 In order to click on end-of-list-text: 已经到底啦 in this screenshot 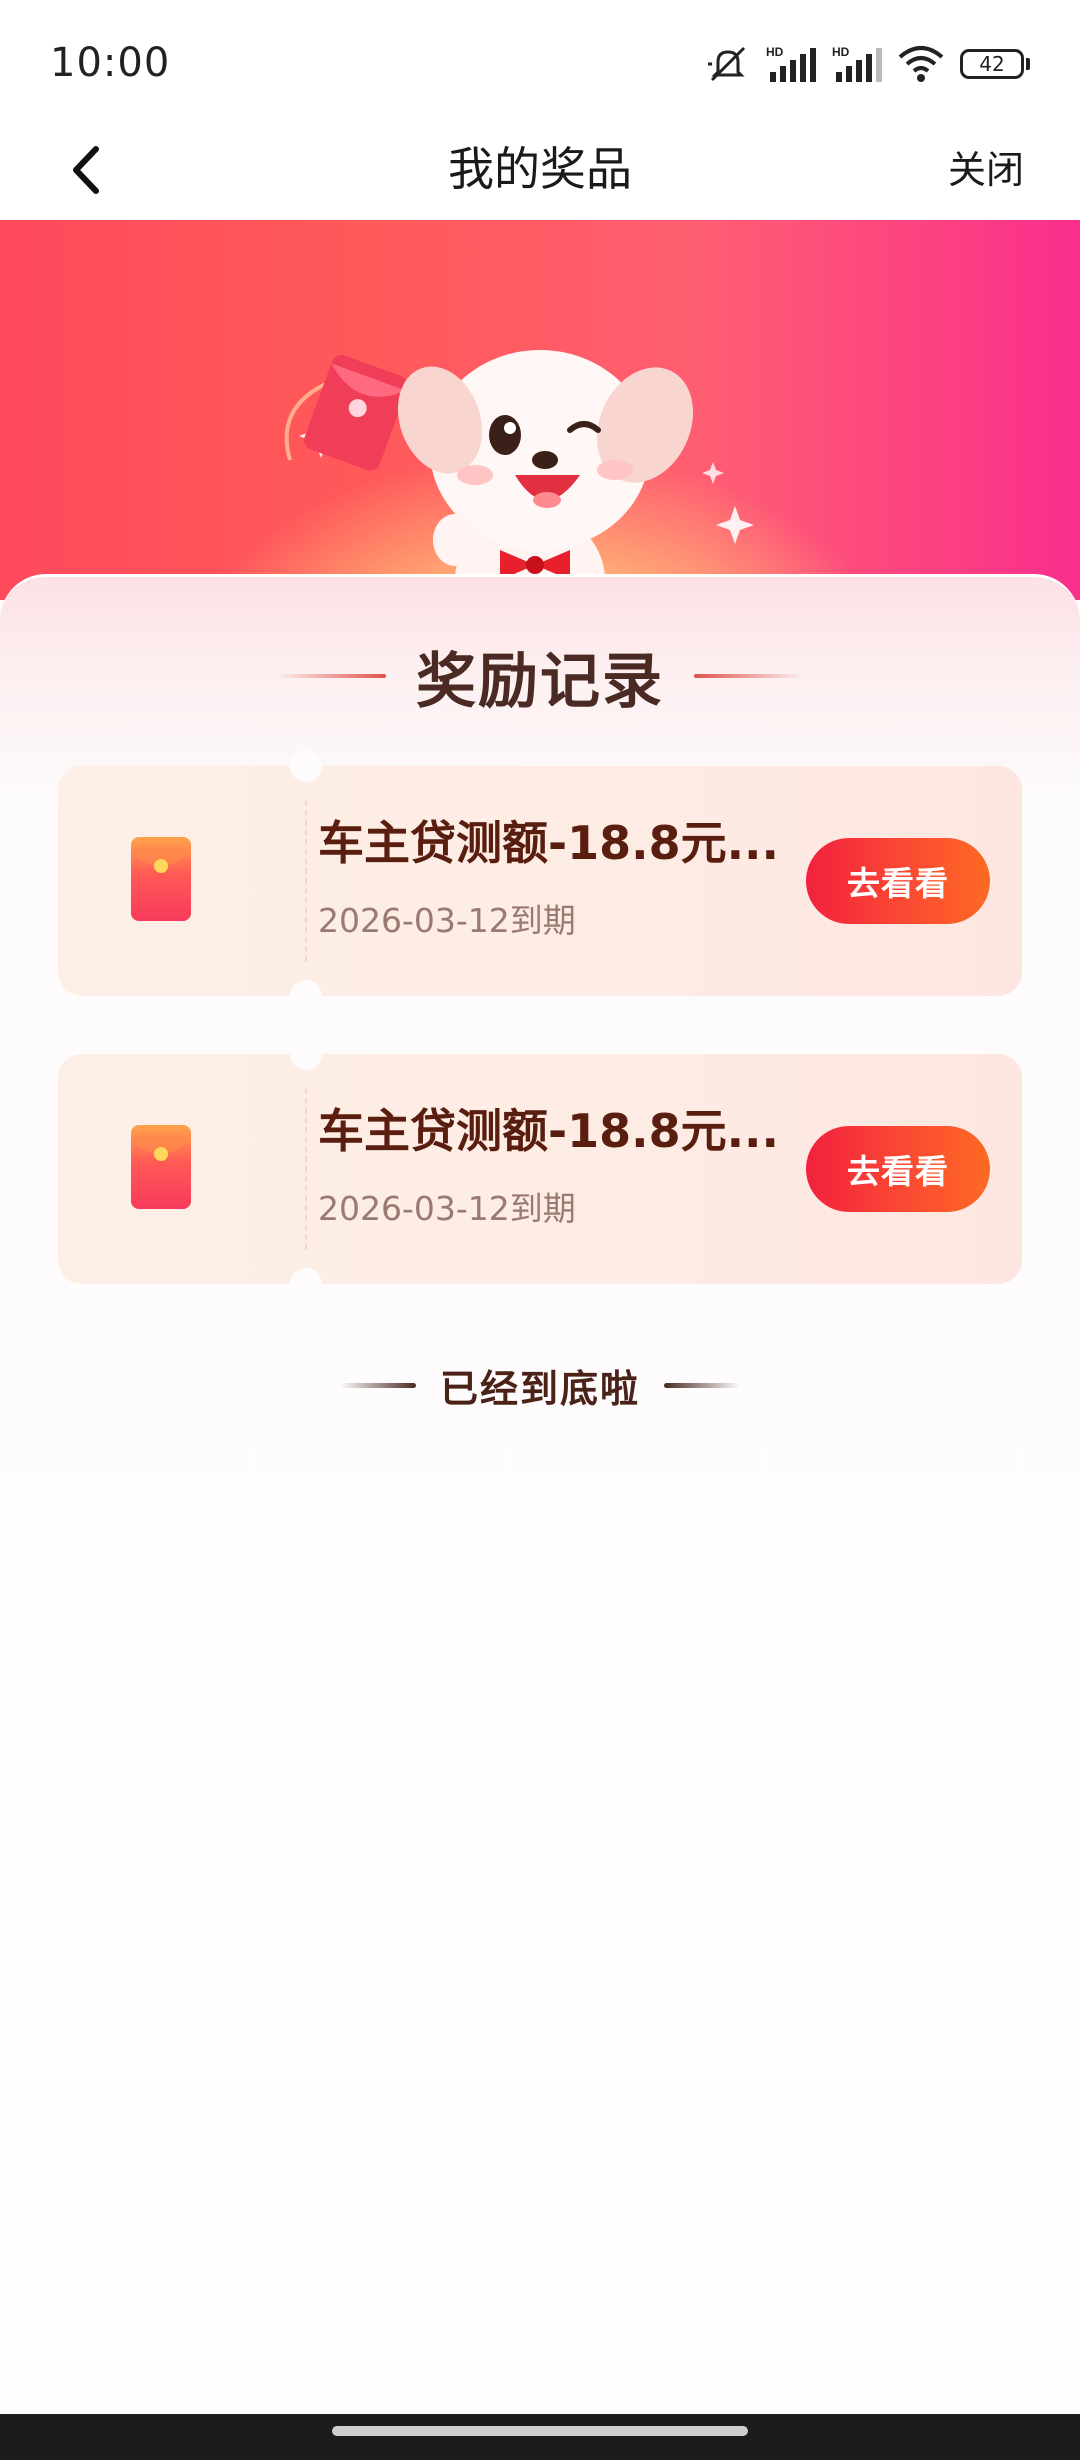, I will do `click(539, 1388)`.